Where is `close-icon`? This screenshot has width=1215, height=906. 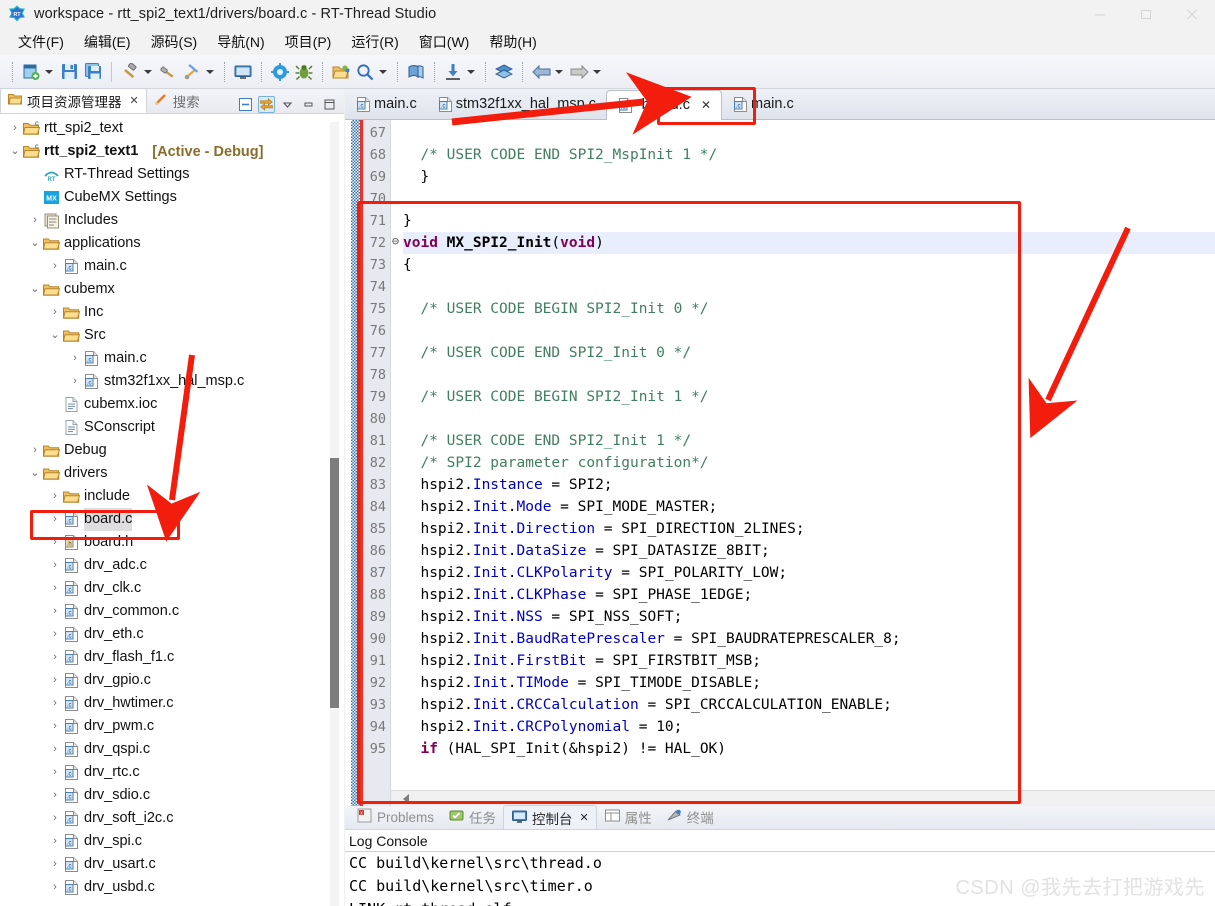
close-icon is located at coordinates (1192, 14).